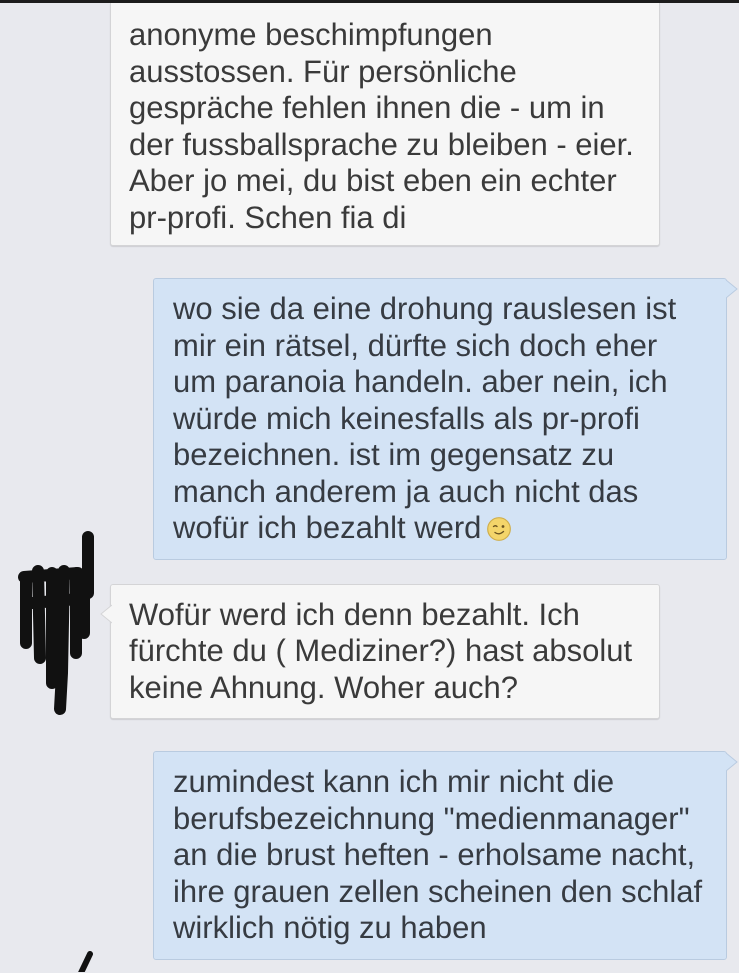 The width and height of the screenshot is (739, 973). Describe the element at coordinates (380, 650) in the screenshot. I see `message-text: Wofür werd ich denn bezahlt. Ich fürchte du ( Mediziner?) hast absolut keine Ahnung. Woher auch?` at that location.